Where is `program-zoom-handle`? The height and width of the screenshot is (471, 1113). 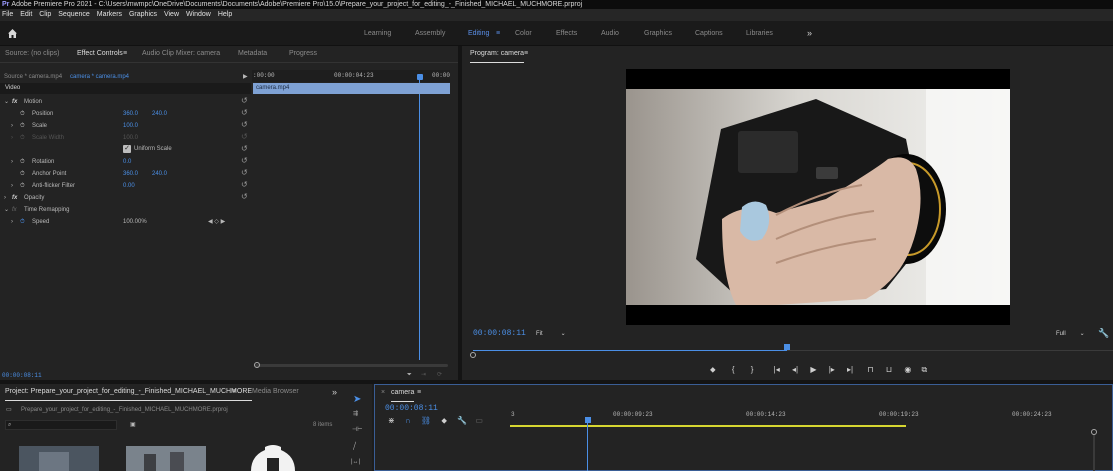 program-zoom-handle is located at coordinates (473, 355).